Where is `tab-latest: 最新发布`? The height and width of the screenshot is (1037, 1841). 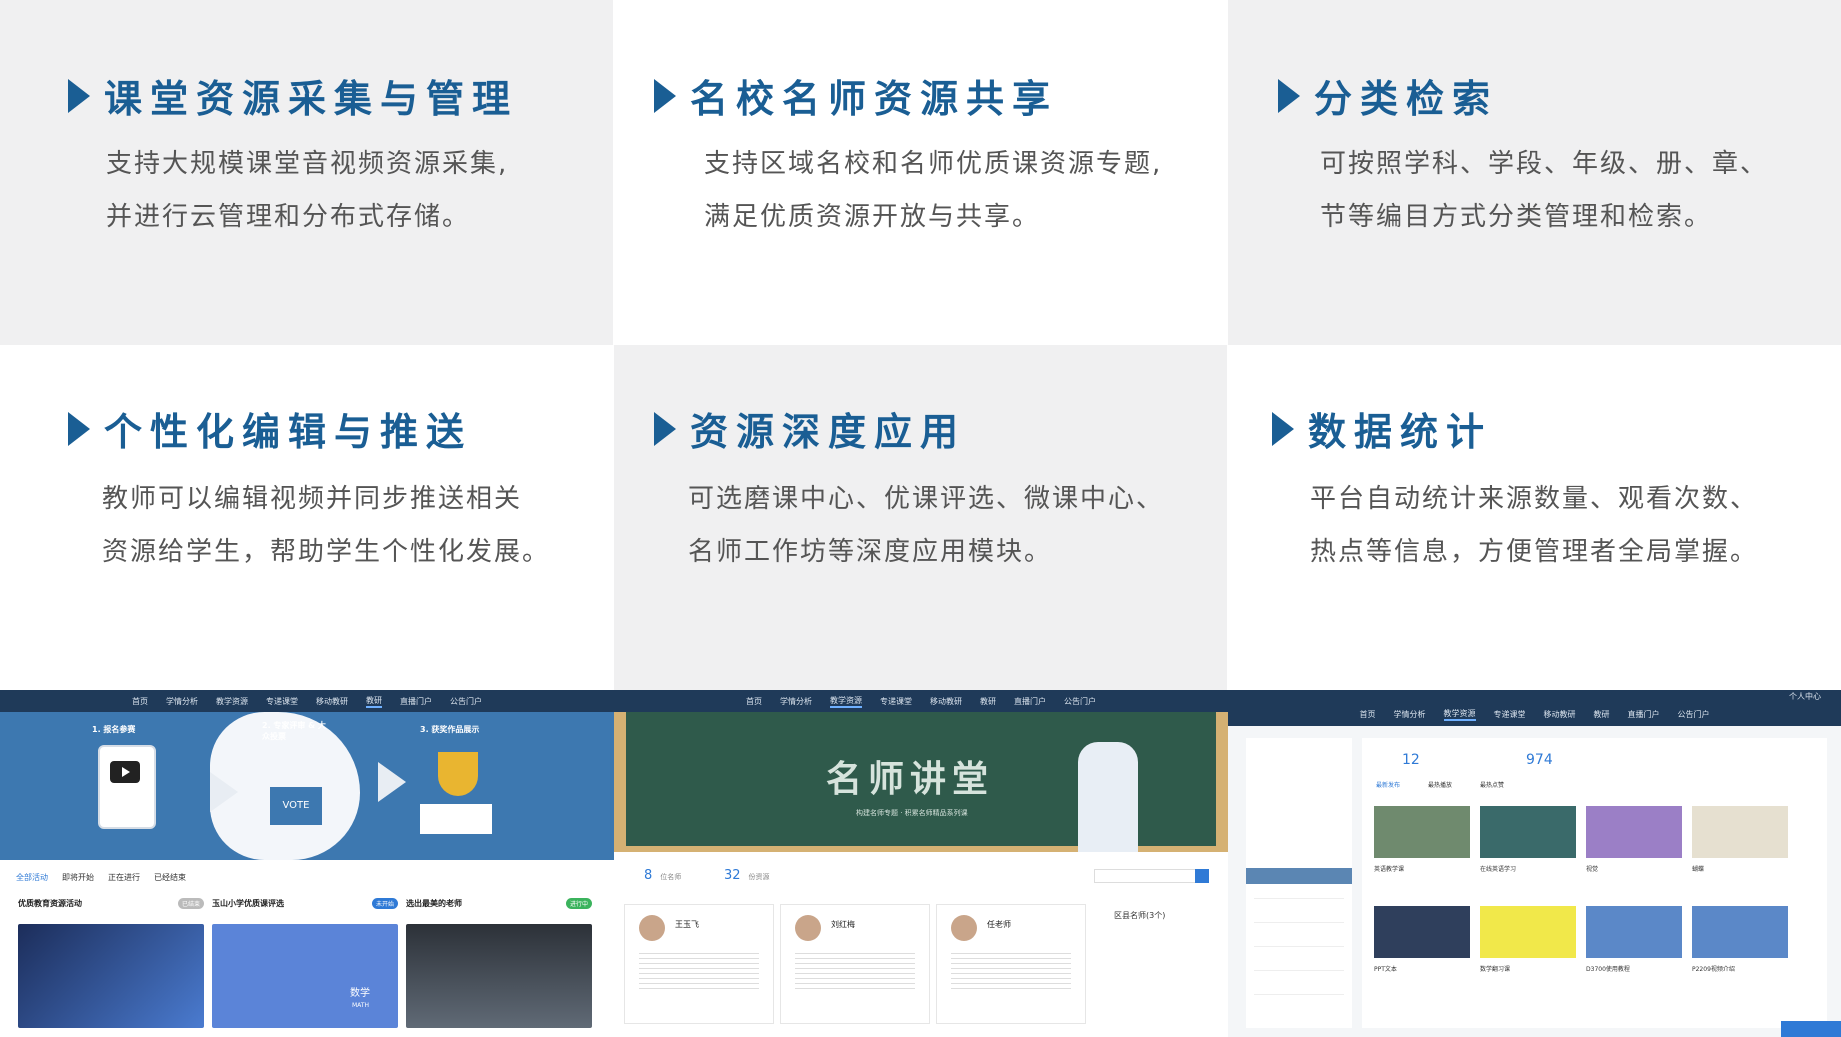
tab-latest: 最新发布 is located at coordinates (1388, 784).